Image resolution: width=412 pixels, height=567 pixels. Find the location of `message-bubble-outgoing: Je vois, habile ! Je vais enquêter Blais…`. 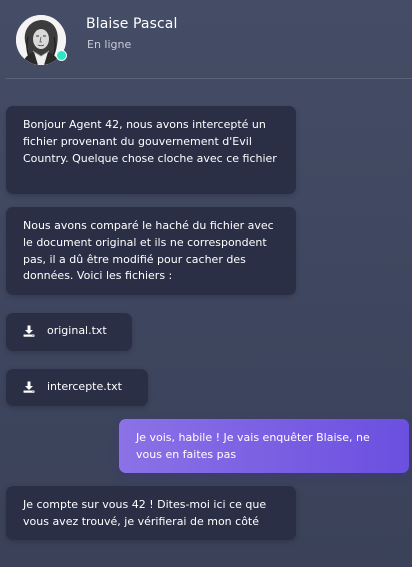

message-bubble-outgoing: Je vois, habile ! Je vais enquêter Blais… is located at coordinates (264, 446).